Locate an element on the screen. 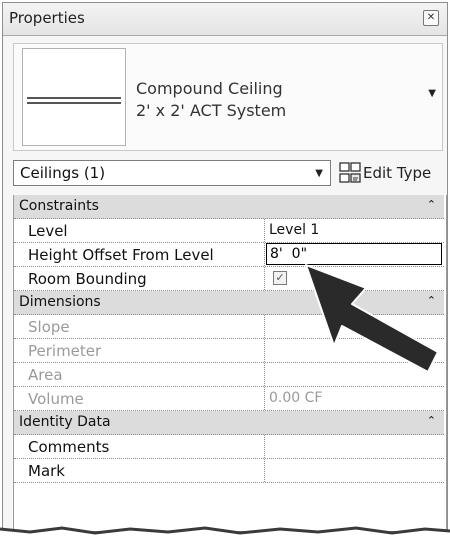  instance-filter-dropdown: Ceilings (1) ▼ is located at coordinates (172, 173).